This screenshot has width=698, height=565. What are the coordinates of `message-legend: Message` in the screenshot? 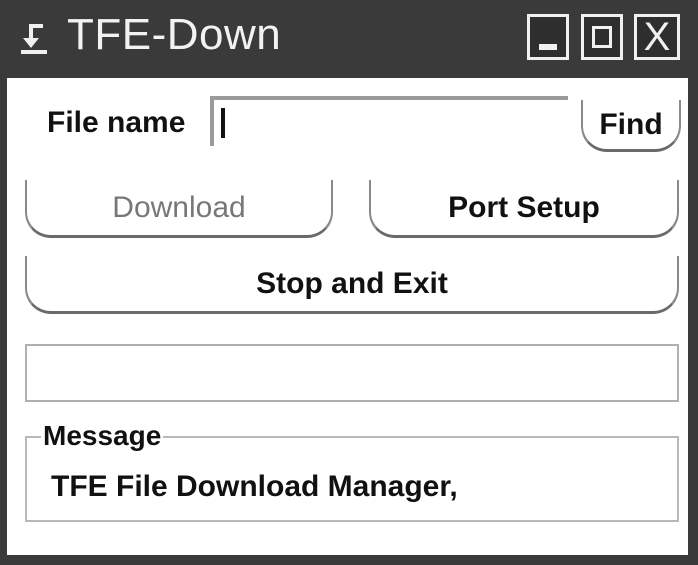 It's located at (102, 436).